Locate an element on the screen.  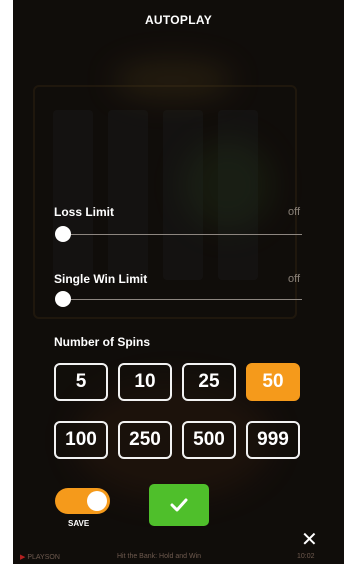
confirm-button is located at coordinates (179, 505).